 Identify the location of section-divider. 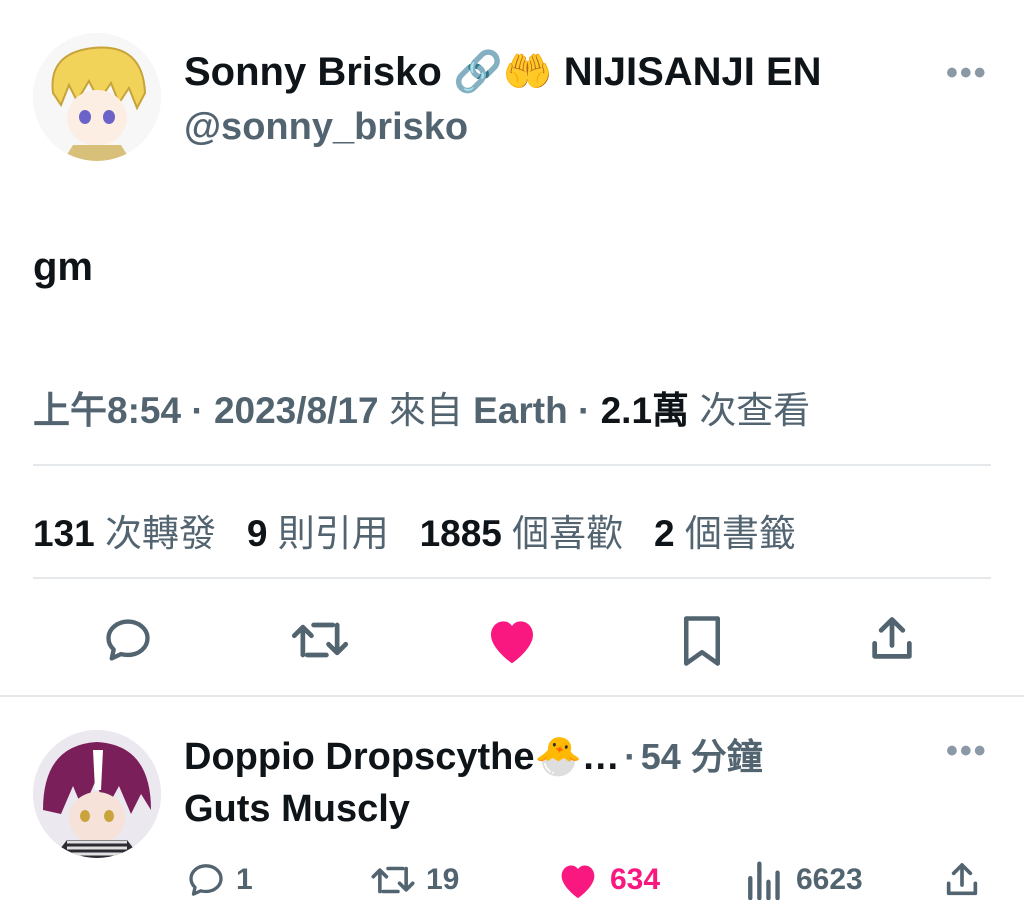
(512, 696).